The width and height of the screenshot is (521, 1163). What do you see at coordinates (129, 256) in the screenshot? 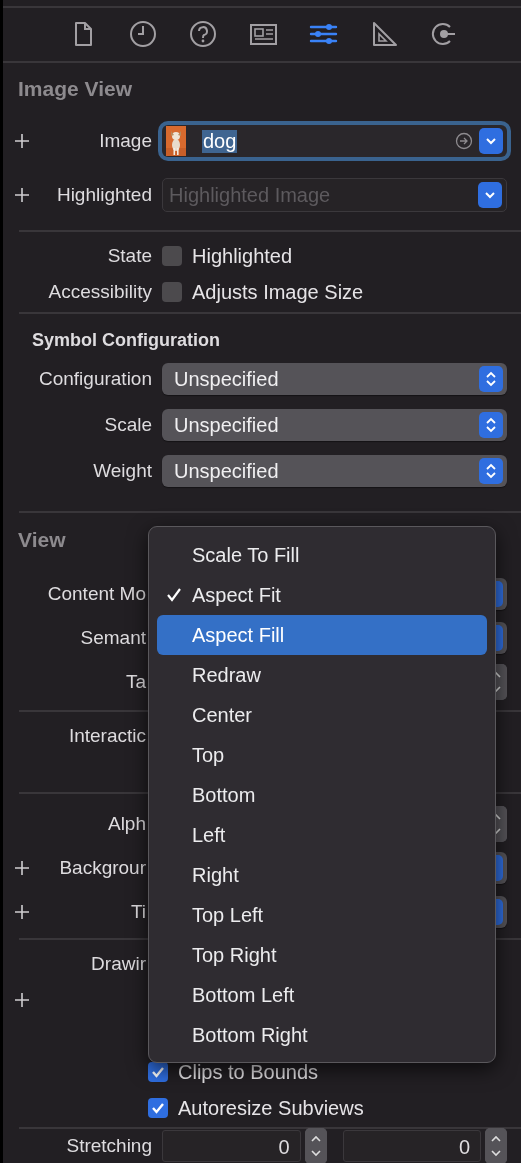
I see `field-label: State` at bounding box center [129, 256].